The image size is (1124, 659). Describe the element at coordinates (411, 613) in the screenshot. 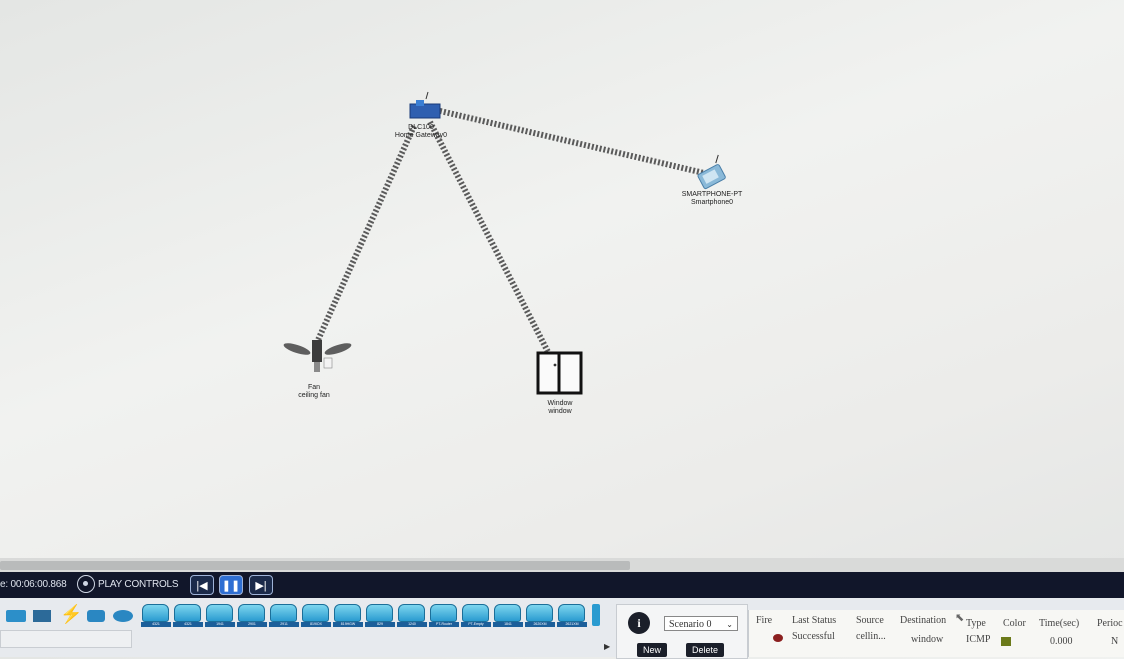

I see `router-1240-icon` at that location.